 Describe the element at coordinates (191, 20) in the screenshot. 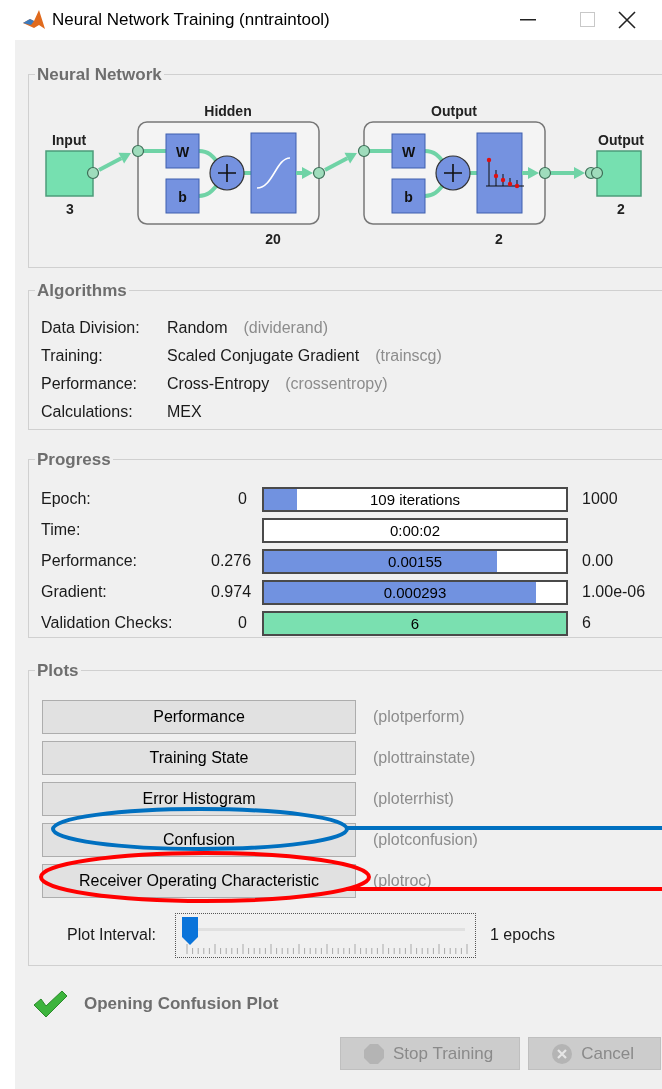

I see `window-title: Neural Network Training (nntraintool)` at that location.